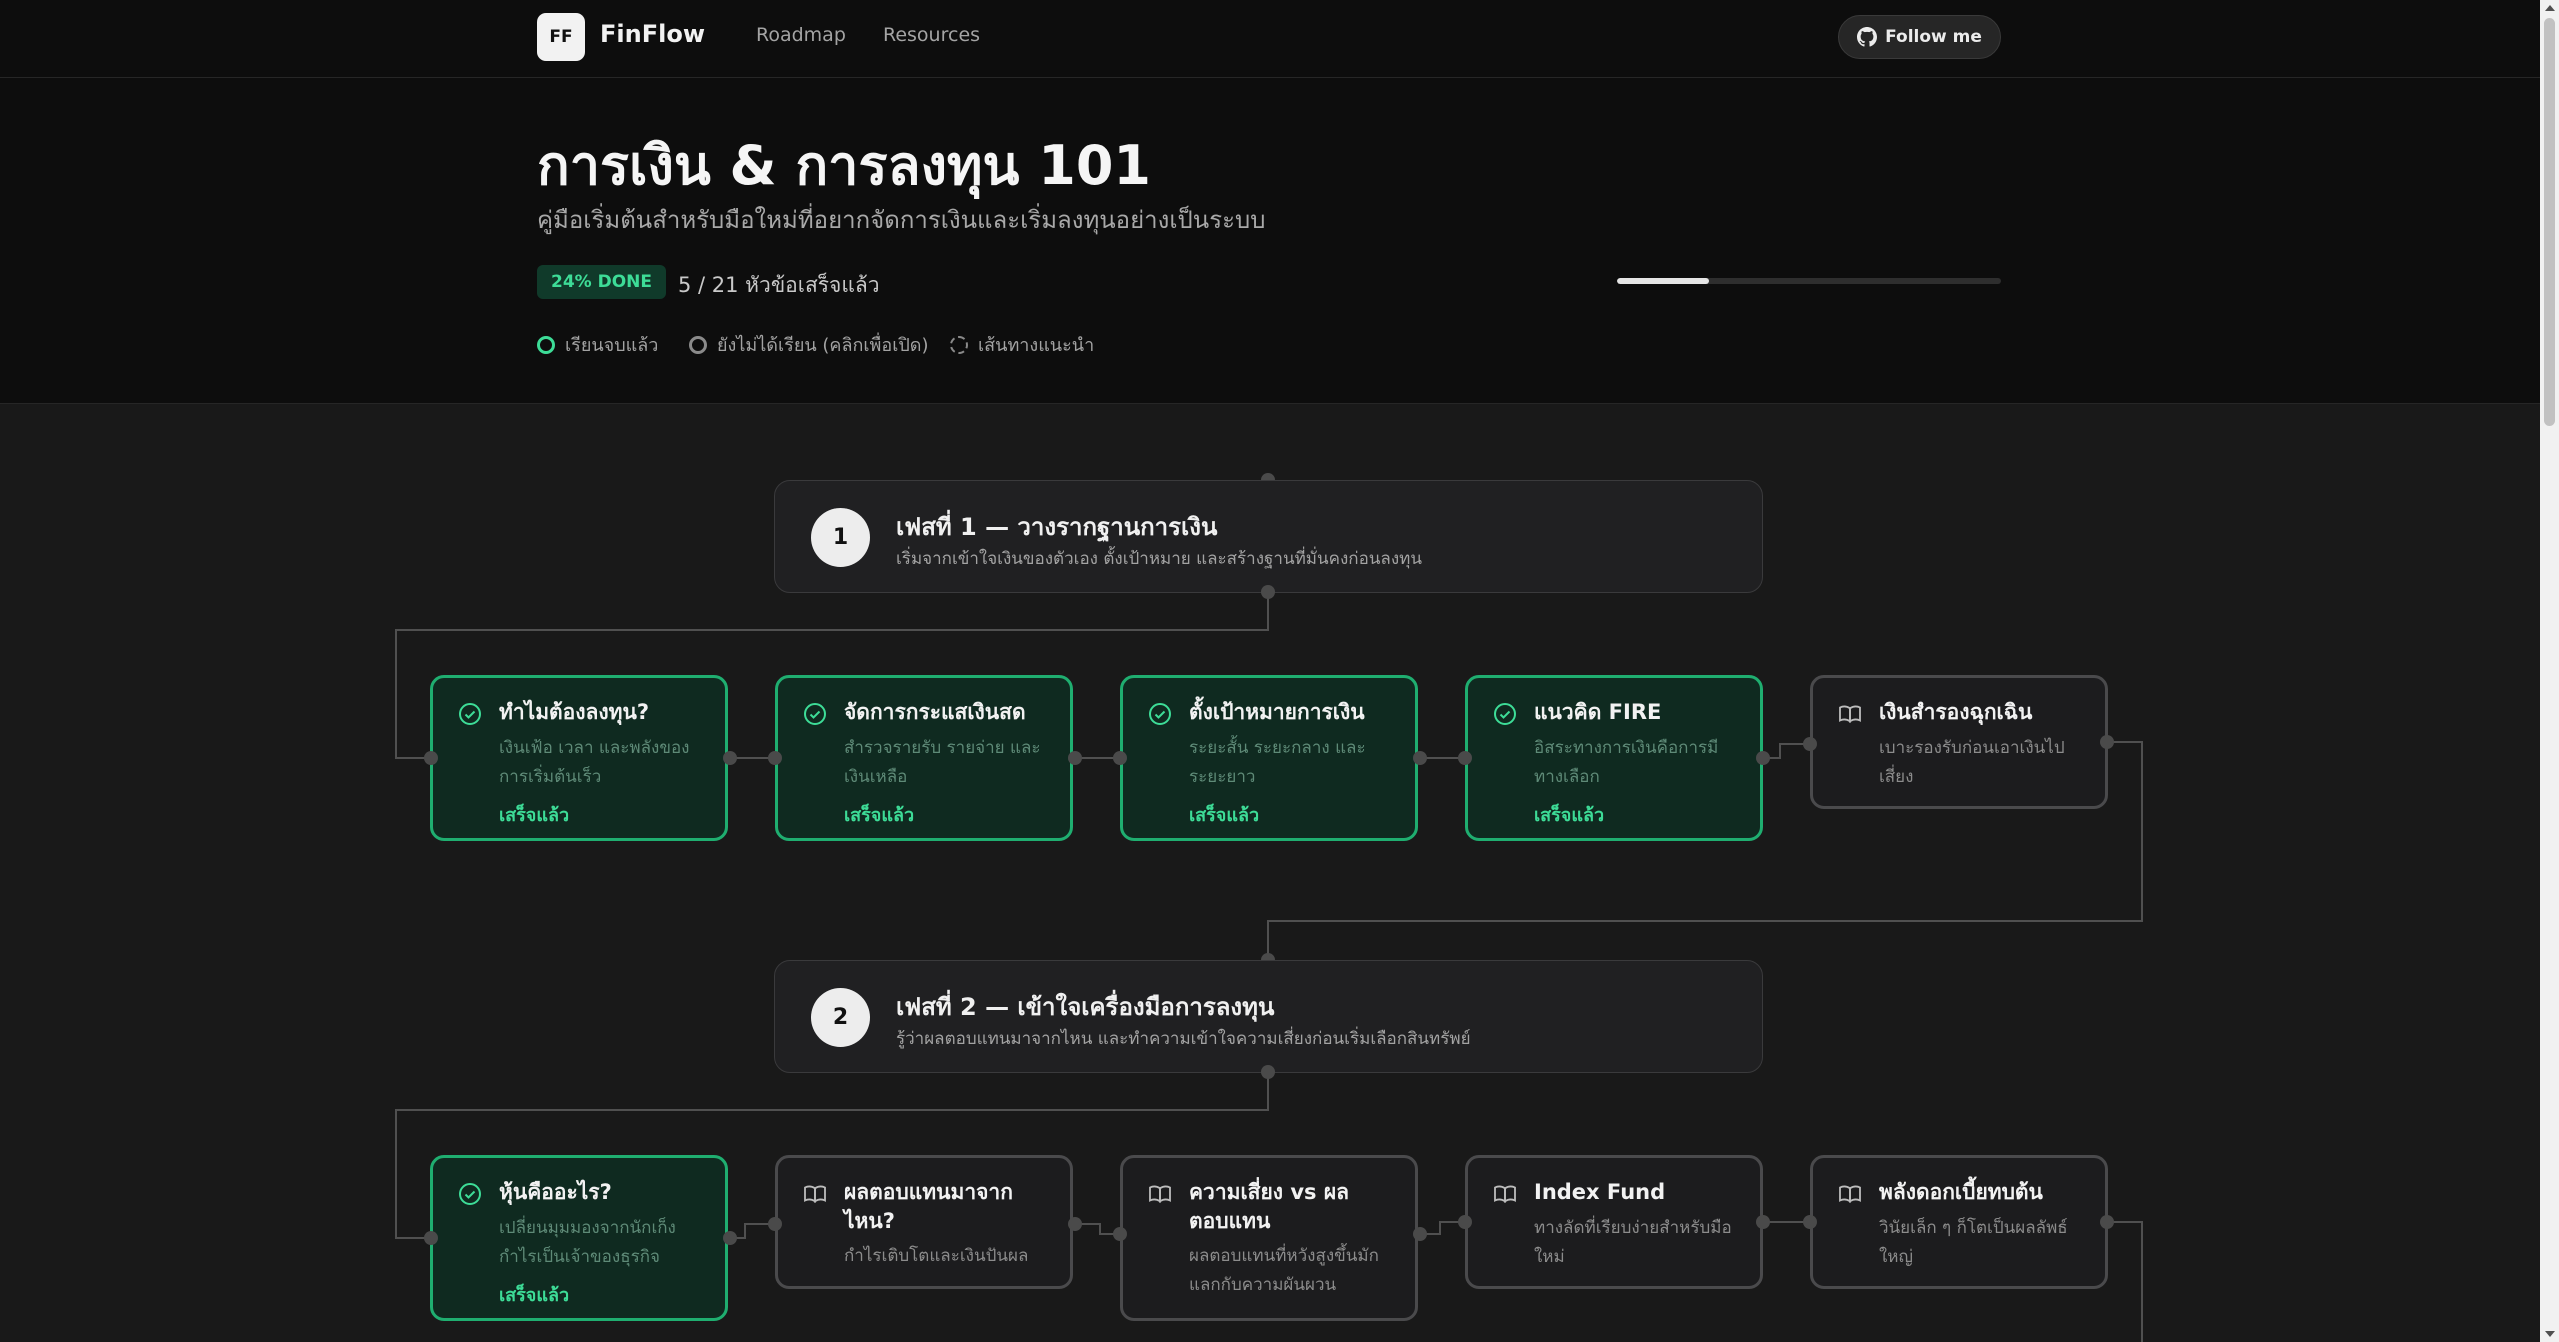  I want to click on progress-bar-fill, so click(1663, 281).